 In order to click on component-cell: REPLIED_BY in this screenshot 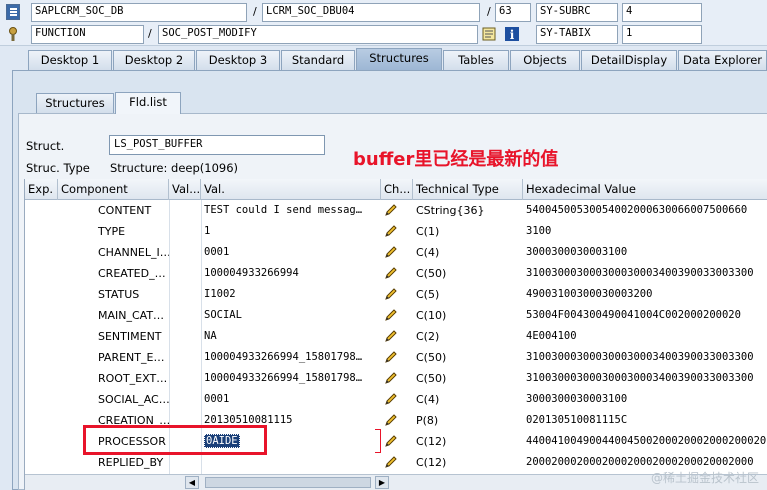, I will do `click(131, 462)`.